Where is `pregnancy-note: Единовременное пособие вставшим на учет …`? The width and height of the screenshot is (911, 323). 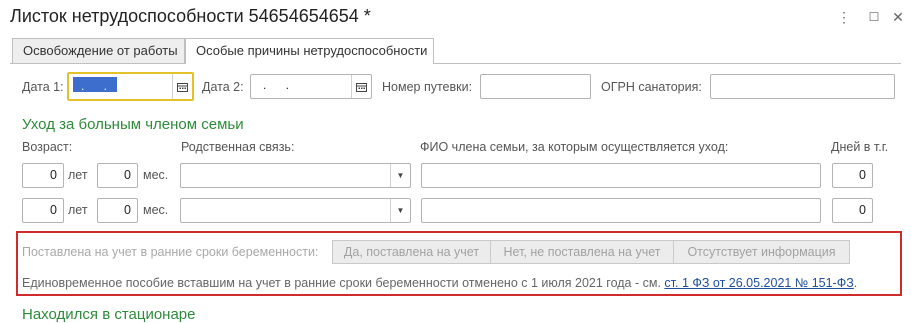 pregnancy-note: Единовременное пособие вставшим на учет … is located at coordinates (439, 283).